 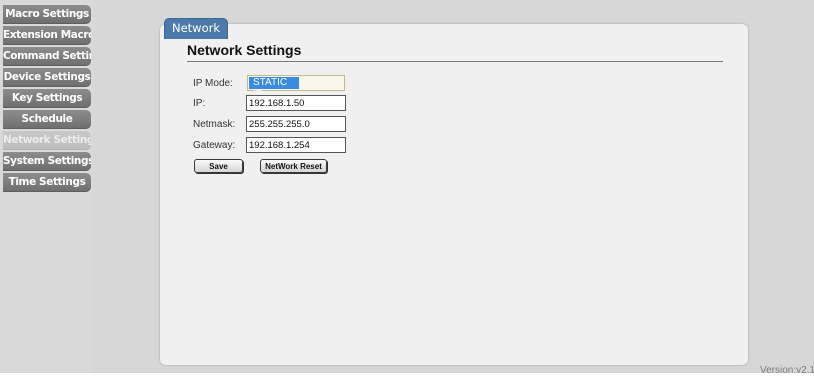 What do you see at coordinates (455, 61) in the screenshot?
I see `title-divider` at bounding box center [455, 61].